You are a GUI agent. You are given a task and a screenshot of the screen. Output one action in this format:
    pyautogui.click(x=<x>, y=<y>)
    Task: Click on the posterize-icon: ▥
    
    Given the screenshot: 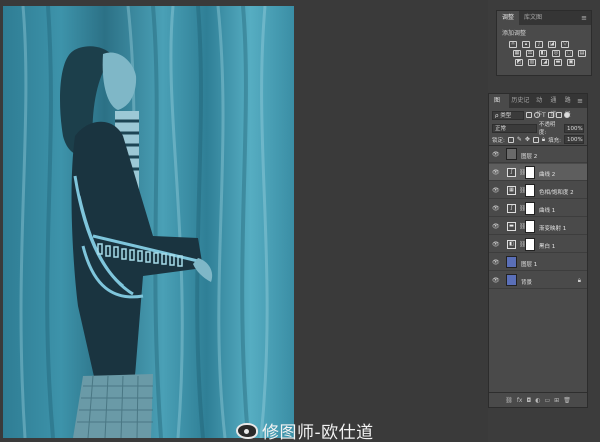 What is the action you would take?
    pyautogui.click(x=532, y=62)
    